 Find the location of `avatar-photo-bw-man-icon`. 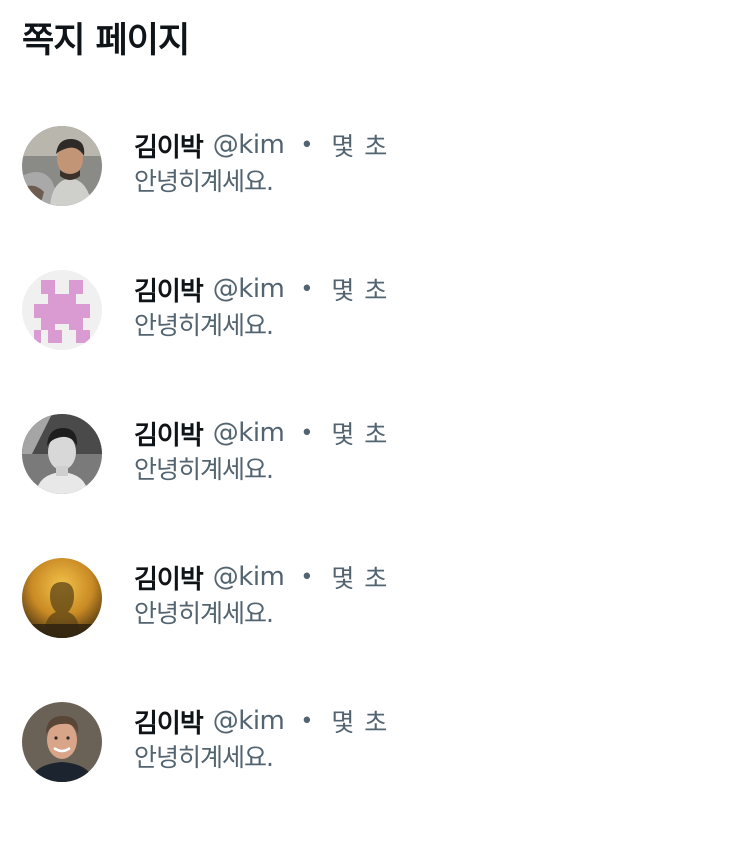

avatar-photo-bw-man-icon is located at coordinates (62, 454).